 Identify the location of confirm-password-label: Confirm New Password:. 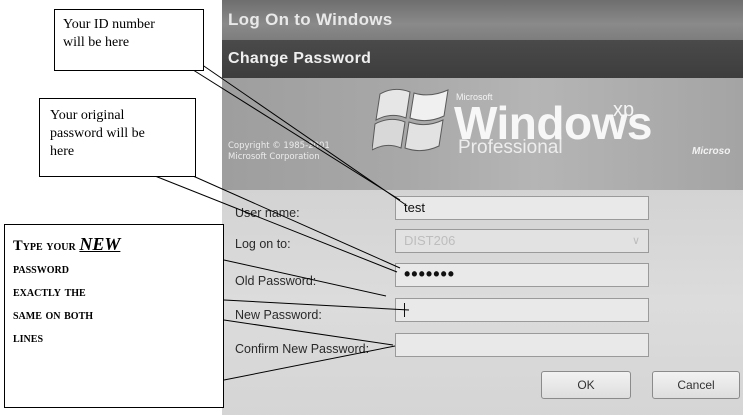
(302, 349).